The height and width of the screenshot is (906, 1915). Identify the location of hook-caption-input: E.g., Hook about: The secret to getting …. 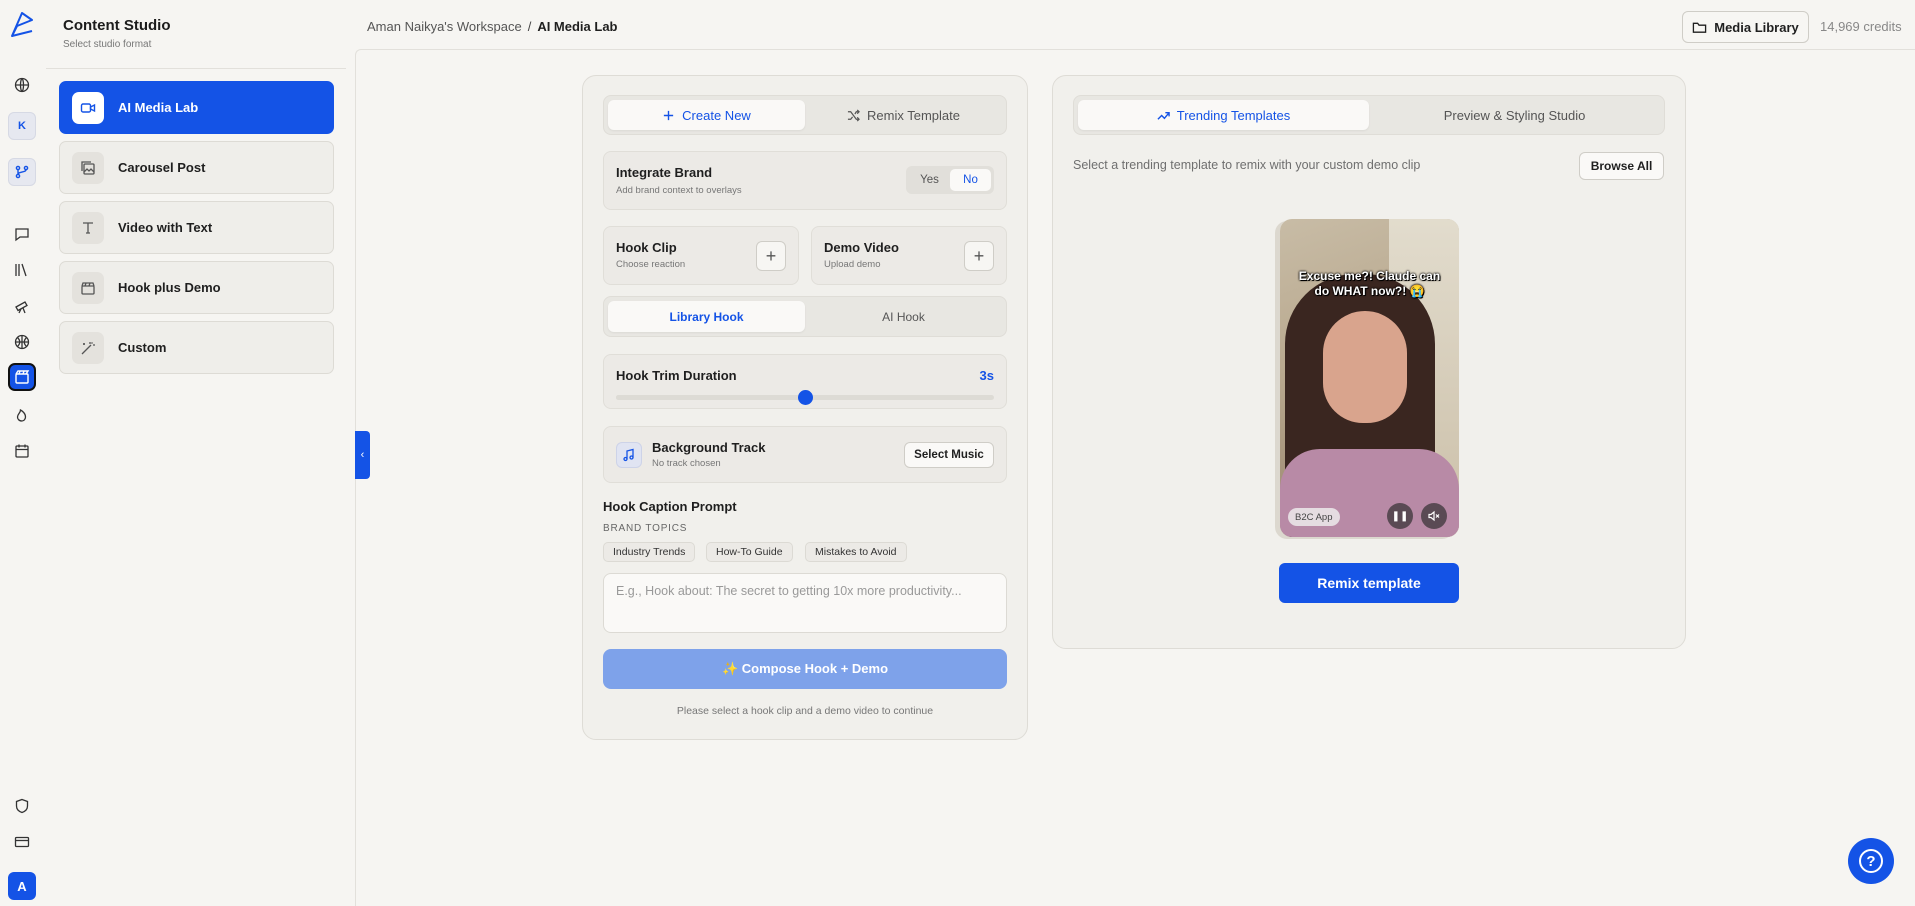
(805, 603).